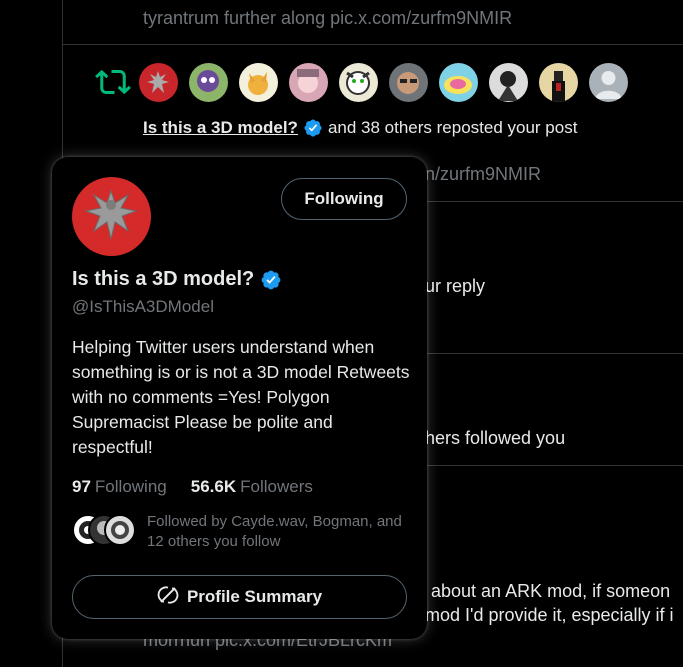 Image resolution: width=683 pixels, height=667 pixels. I want to click on profile-handle: @IsThisA3DModel, so click(143, 307).